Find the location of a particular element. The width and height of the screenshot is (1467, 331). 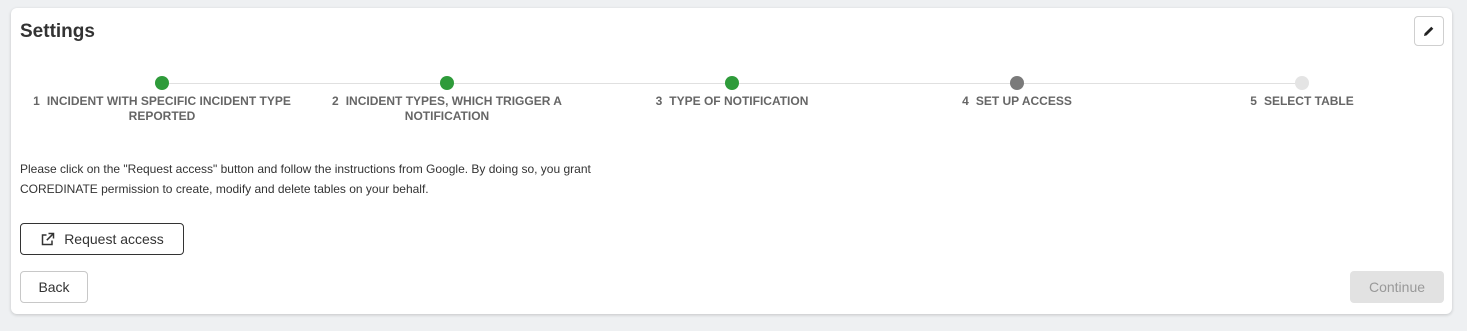

step-5: 5 SELECT TABLE is located at coordinates (1302, 92).